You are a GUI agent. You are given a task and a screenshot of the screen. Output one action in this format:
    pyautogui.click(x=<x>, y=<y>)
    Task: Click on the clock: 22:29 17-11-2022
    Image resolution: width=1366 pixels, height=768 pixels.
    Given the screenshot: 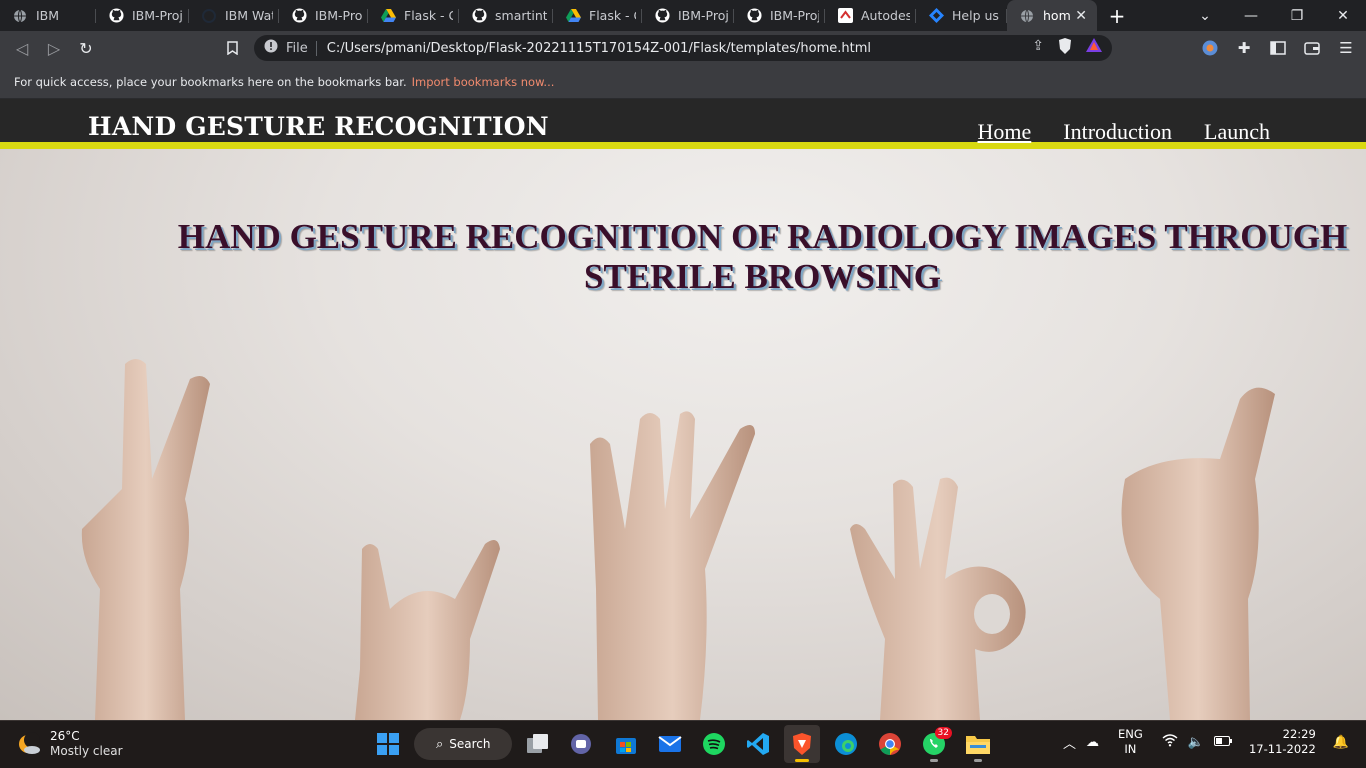 What is the action you would take?
    pyautogui.click(x=1282, y=742)
    